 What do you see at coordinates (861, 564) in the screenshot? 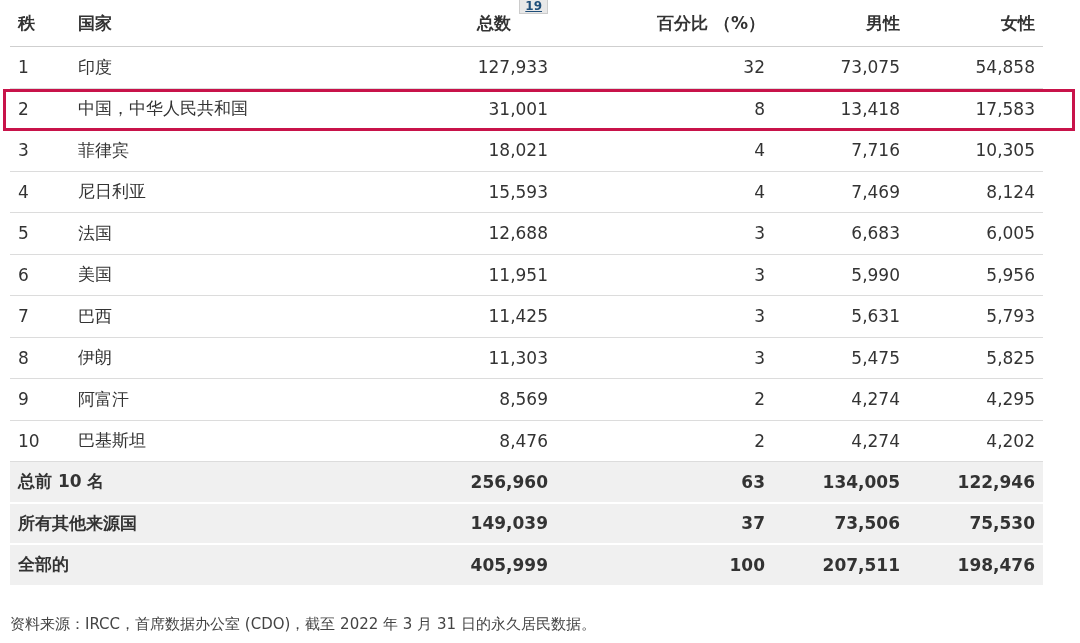
I see `table-cell: 207,511` at bounding box center [861, 564].